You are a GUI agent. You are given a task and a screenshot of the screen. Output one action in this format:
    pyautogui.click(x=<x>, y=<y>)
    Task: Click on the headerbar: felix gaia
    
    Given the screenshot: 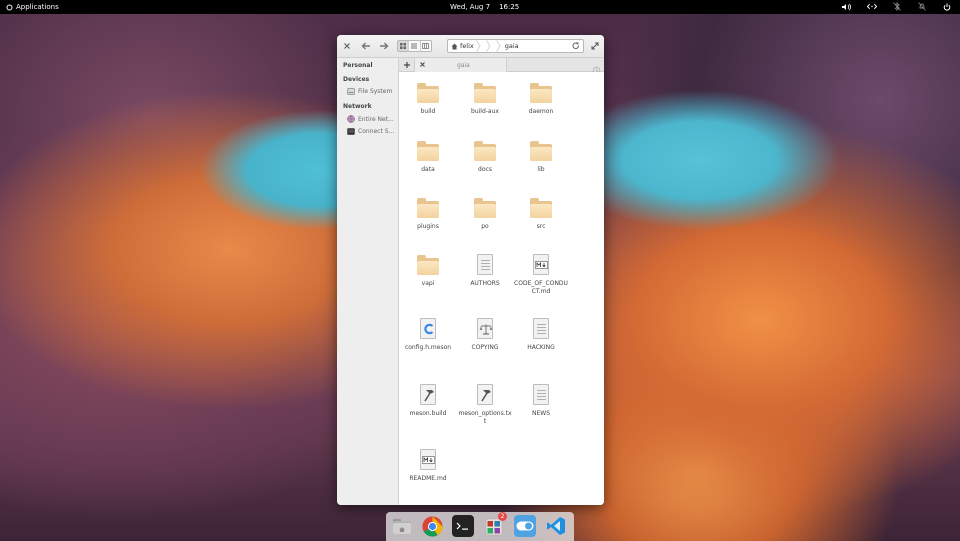 What is the action you would take?
    pyautogui.click(x=470, y=46)
    